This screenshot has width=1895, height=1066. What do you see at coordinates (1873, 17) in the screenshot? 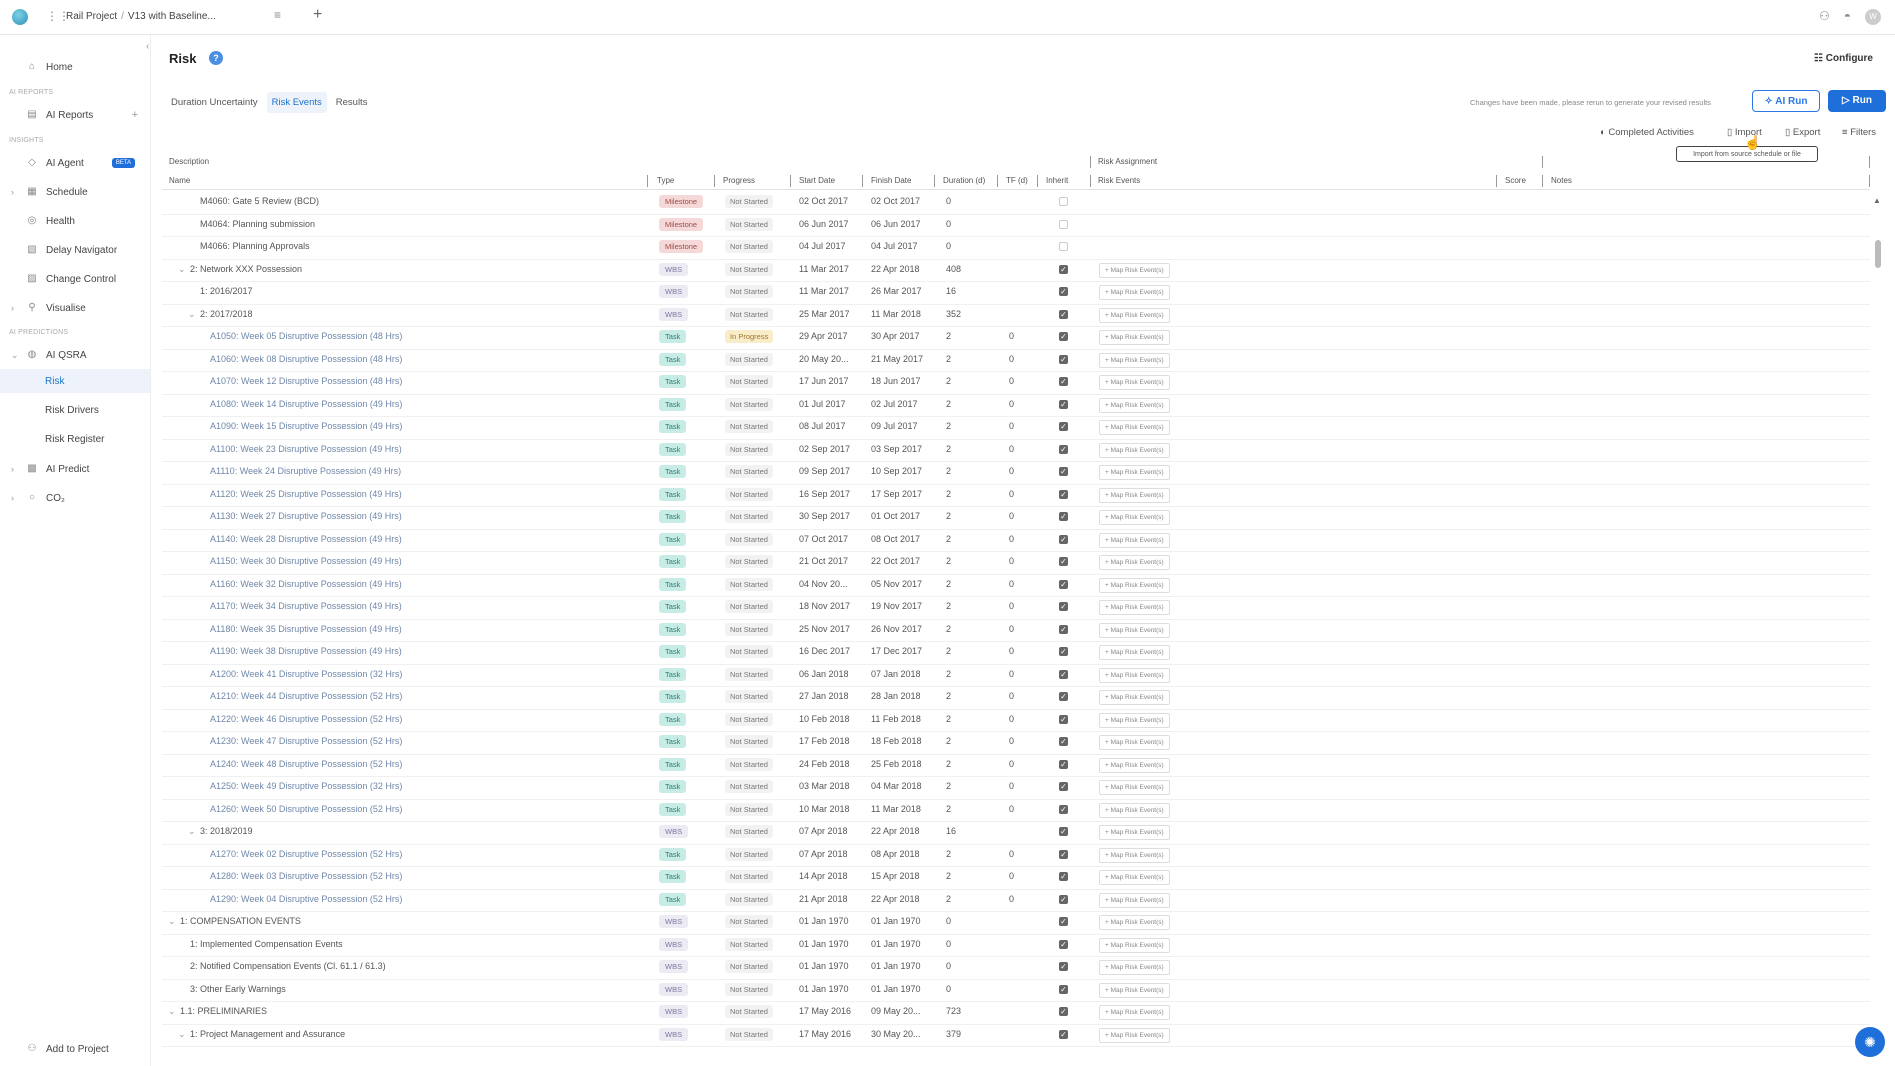
I see `avatar: W` at bounding box center [1873, 17].